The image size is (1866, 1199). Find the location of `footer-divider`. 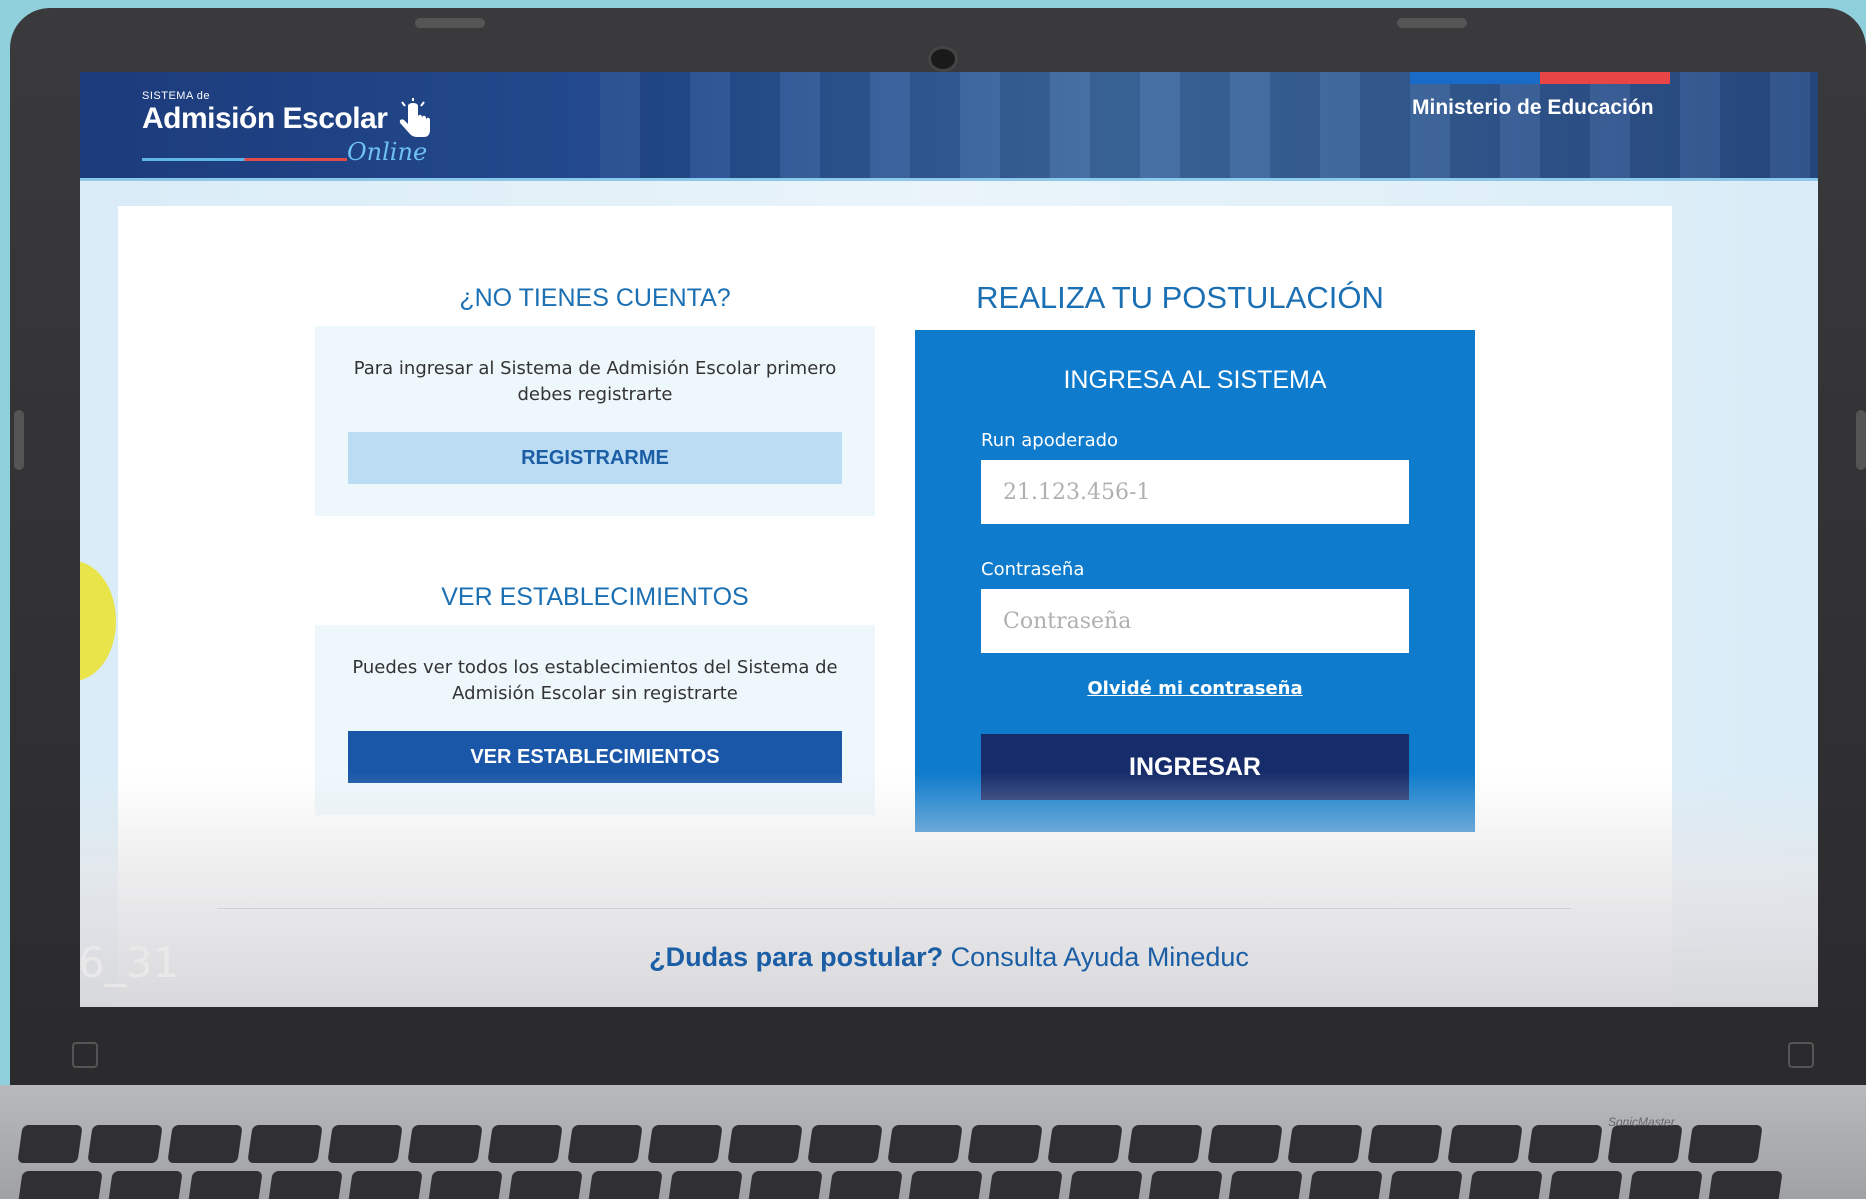

footer-divider is located at coordinates (894, 908).